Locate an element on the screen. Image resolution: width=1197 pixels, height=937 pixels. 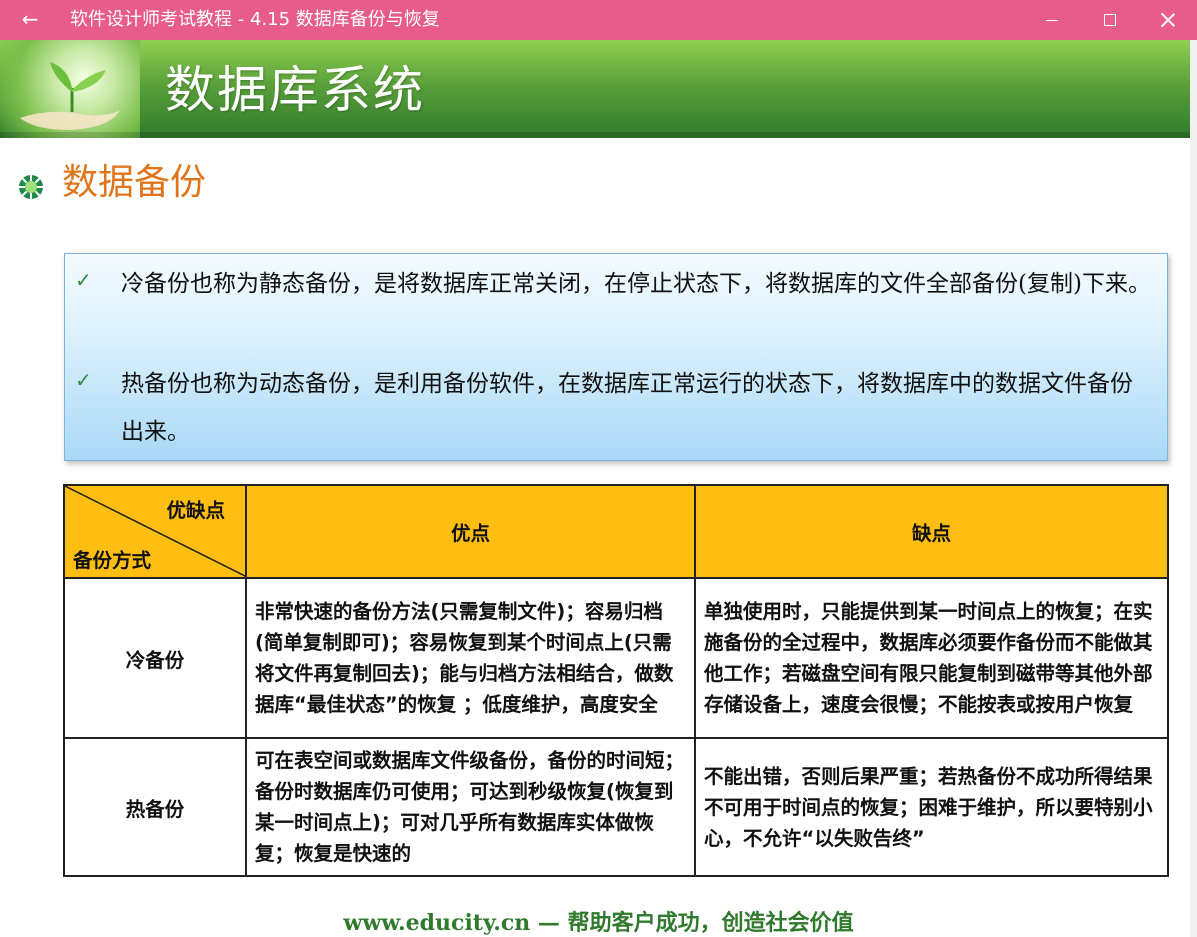
minimize-icon is located at coordinates (1052, 20).